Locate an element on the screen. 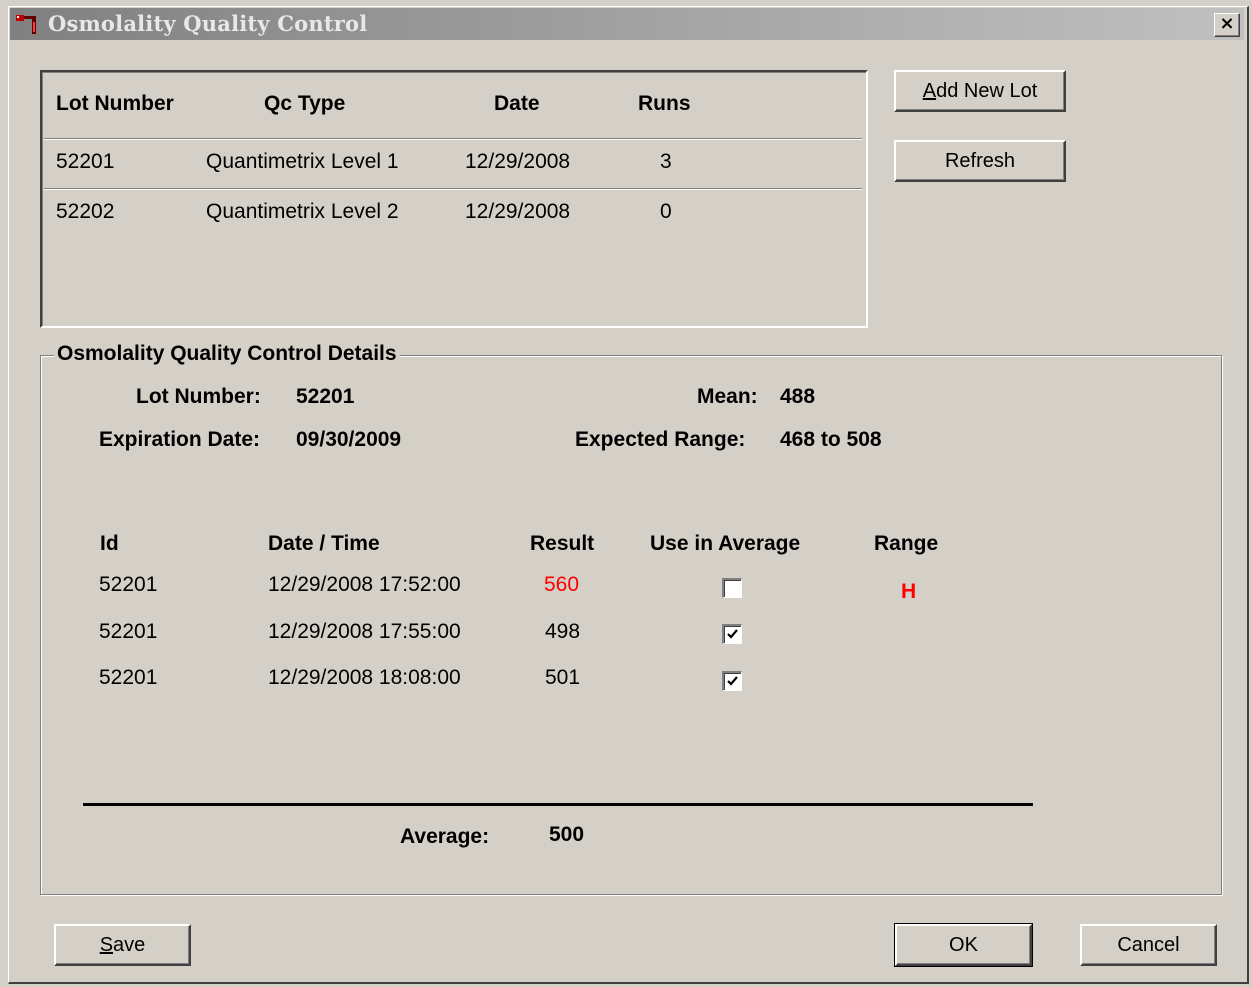 The width and height of the screenshot is (1252, 987). lot-row: 52201 Quantimetrix Level 1 12/29/2008 3 is located at coordinates (453, 164).